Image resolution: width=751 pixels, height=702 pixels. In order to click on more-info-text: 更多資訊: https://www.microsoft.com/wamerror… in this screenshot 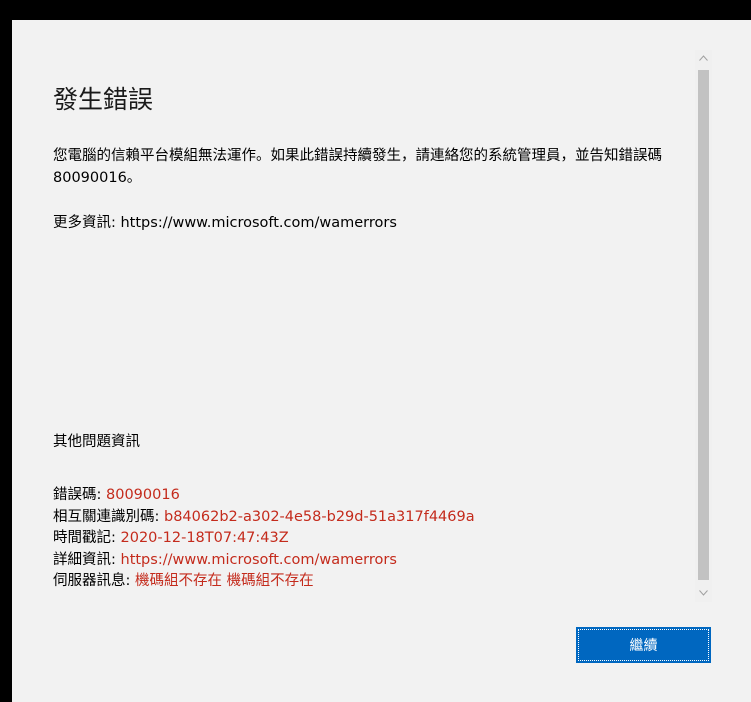, I will do `click(225, 223)`.